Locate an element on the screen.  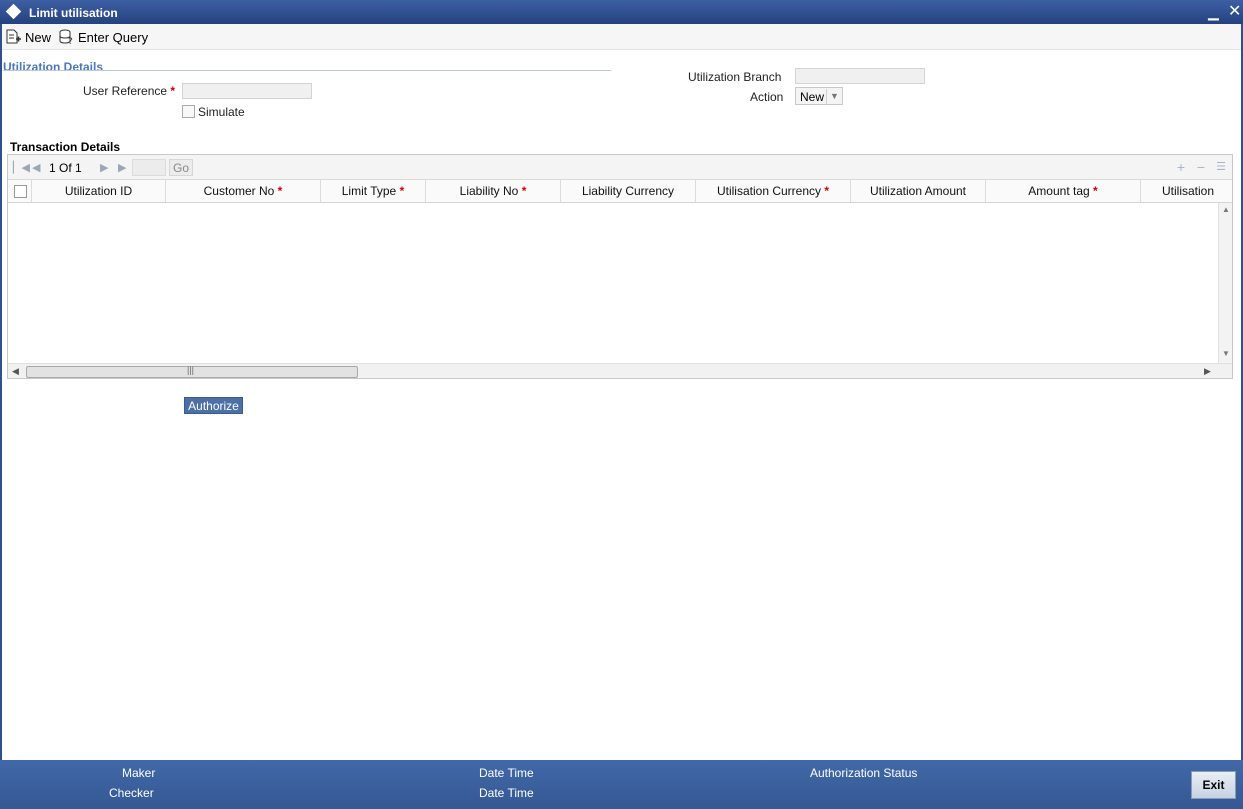
new-button-label: New is located at coordinates (38, 37).